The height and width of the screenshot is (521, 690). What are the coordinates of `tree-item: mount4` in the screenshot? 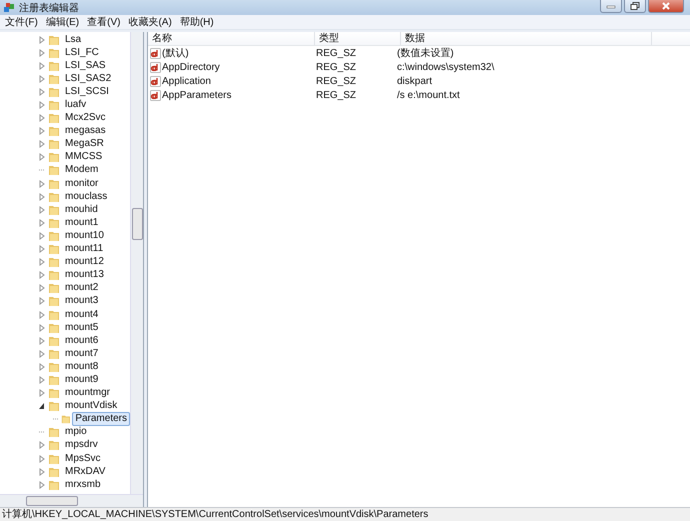 It's located at (82, 315).